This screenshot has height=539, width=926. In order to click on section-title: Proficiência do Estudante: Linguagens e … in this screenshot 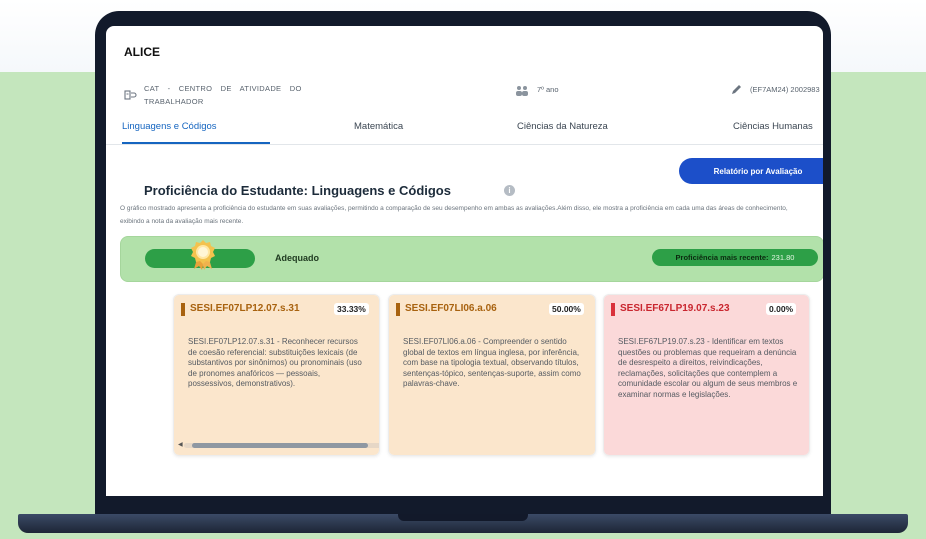, I will do `click(297, 190)`.